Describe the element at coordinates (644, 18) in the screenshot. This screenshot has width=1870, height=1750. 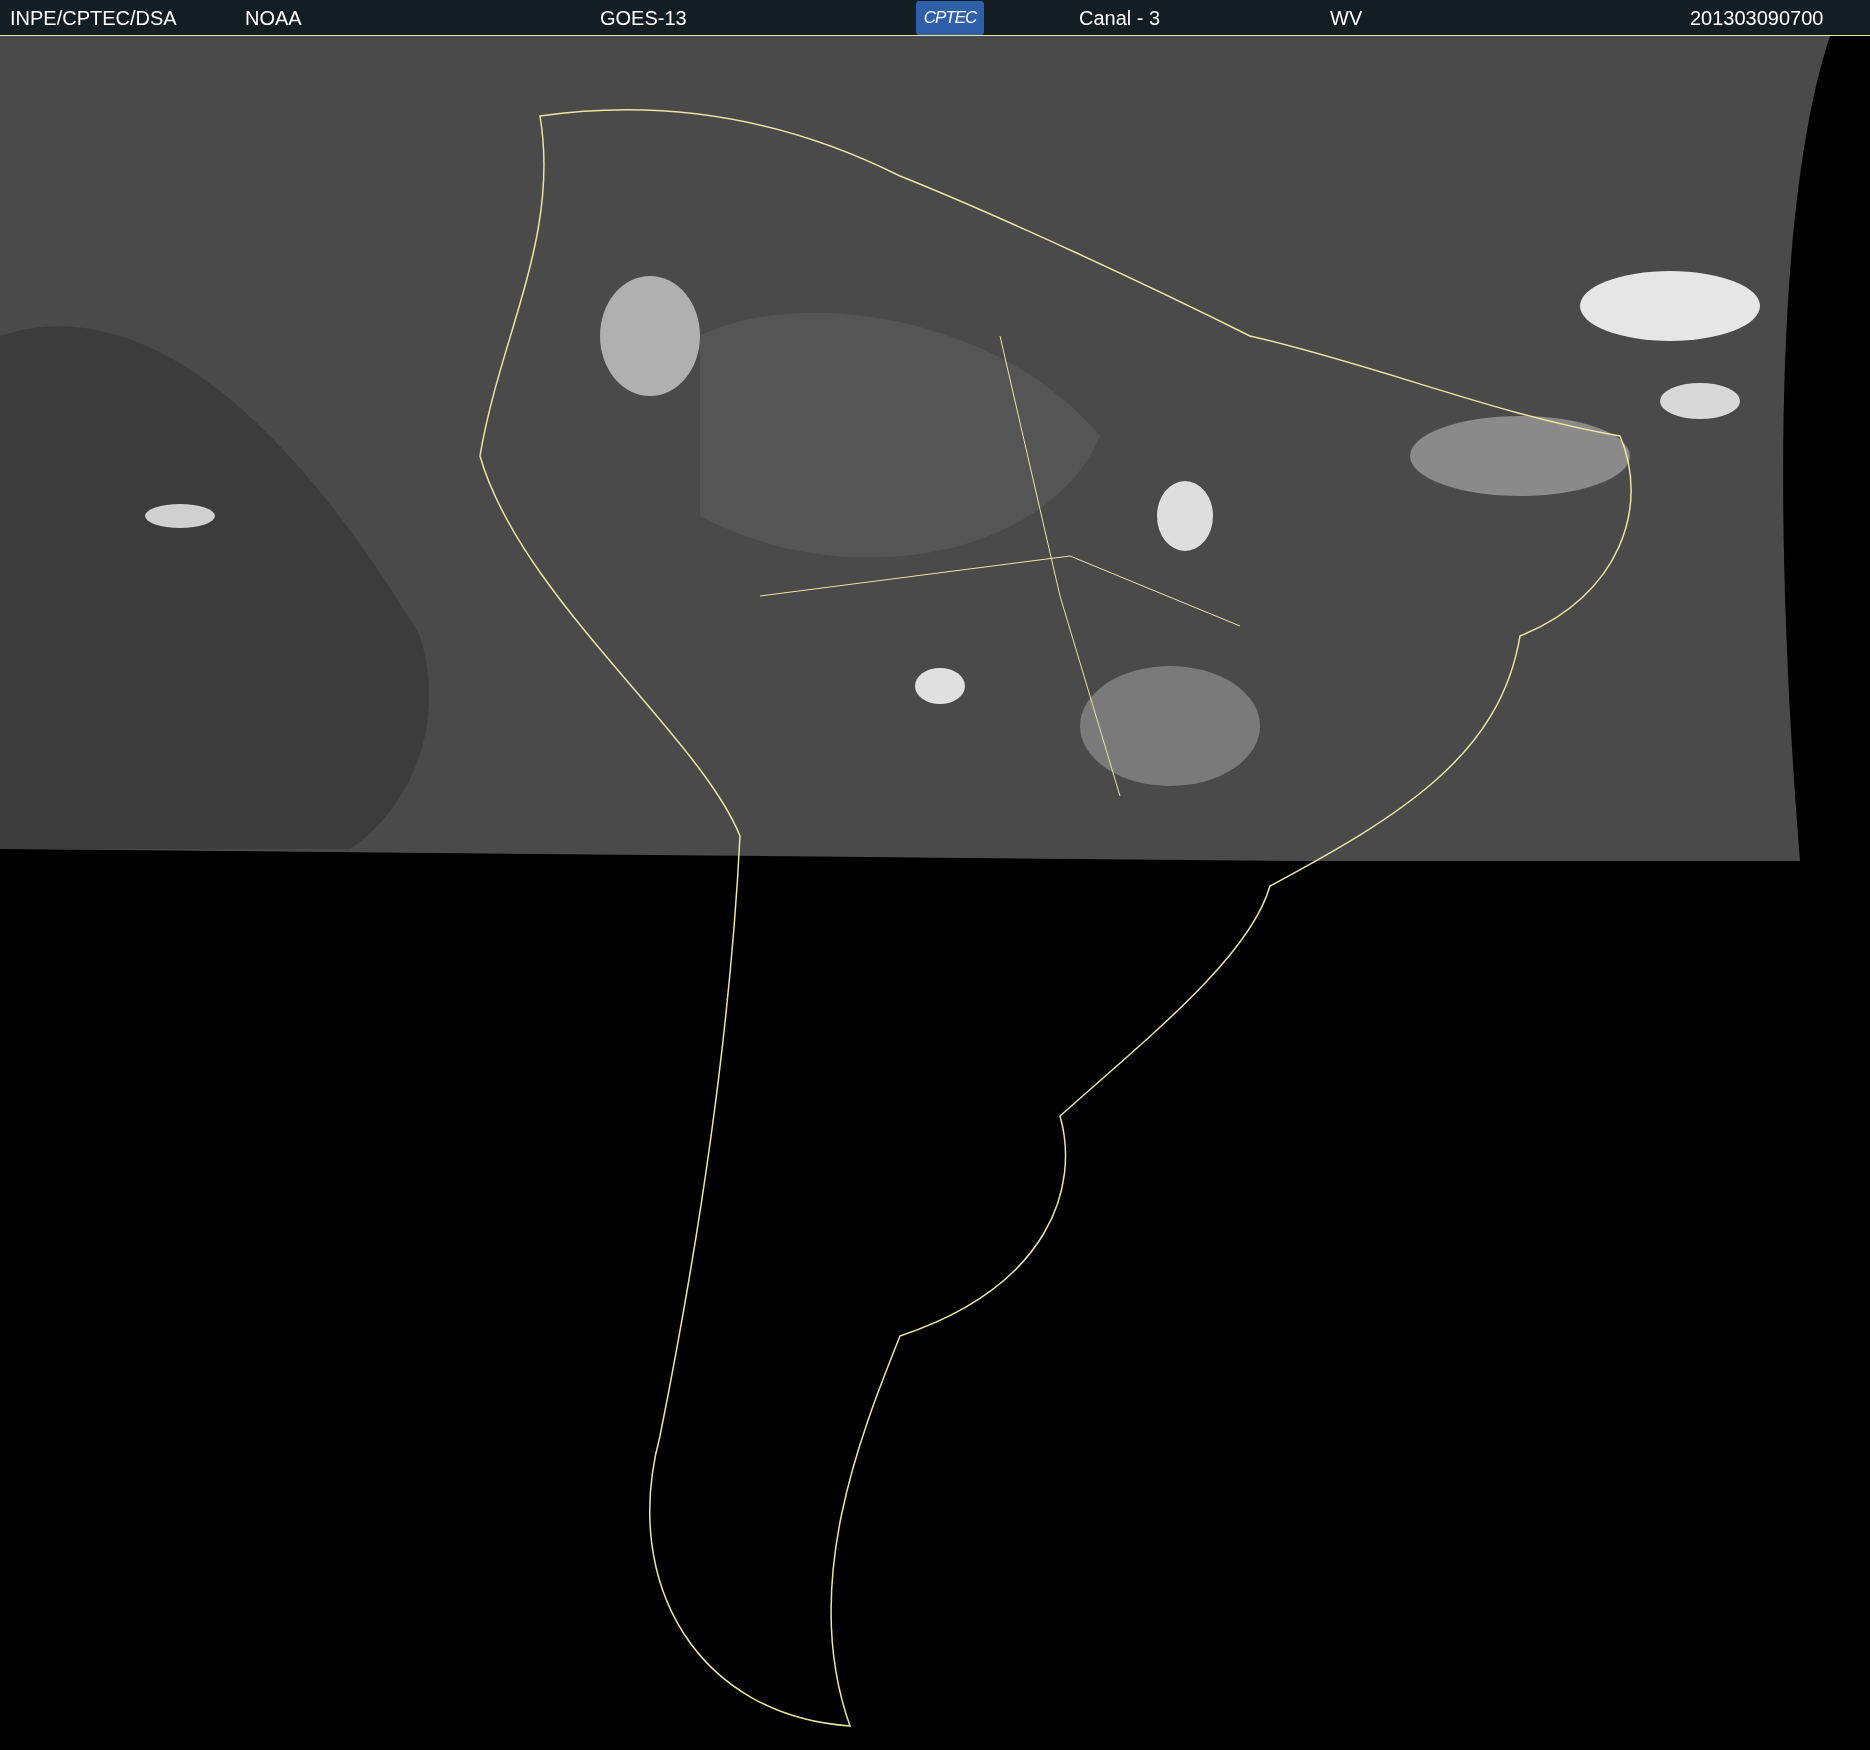
I see `header-label: GOES-13` at that location.